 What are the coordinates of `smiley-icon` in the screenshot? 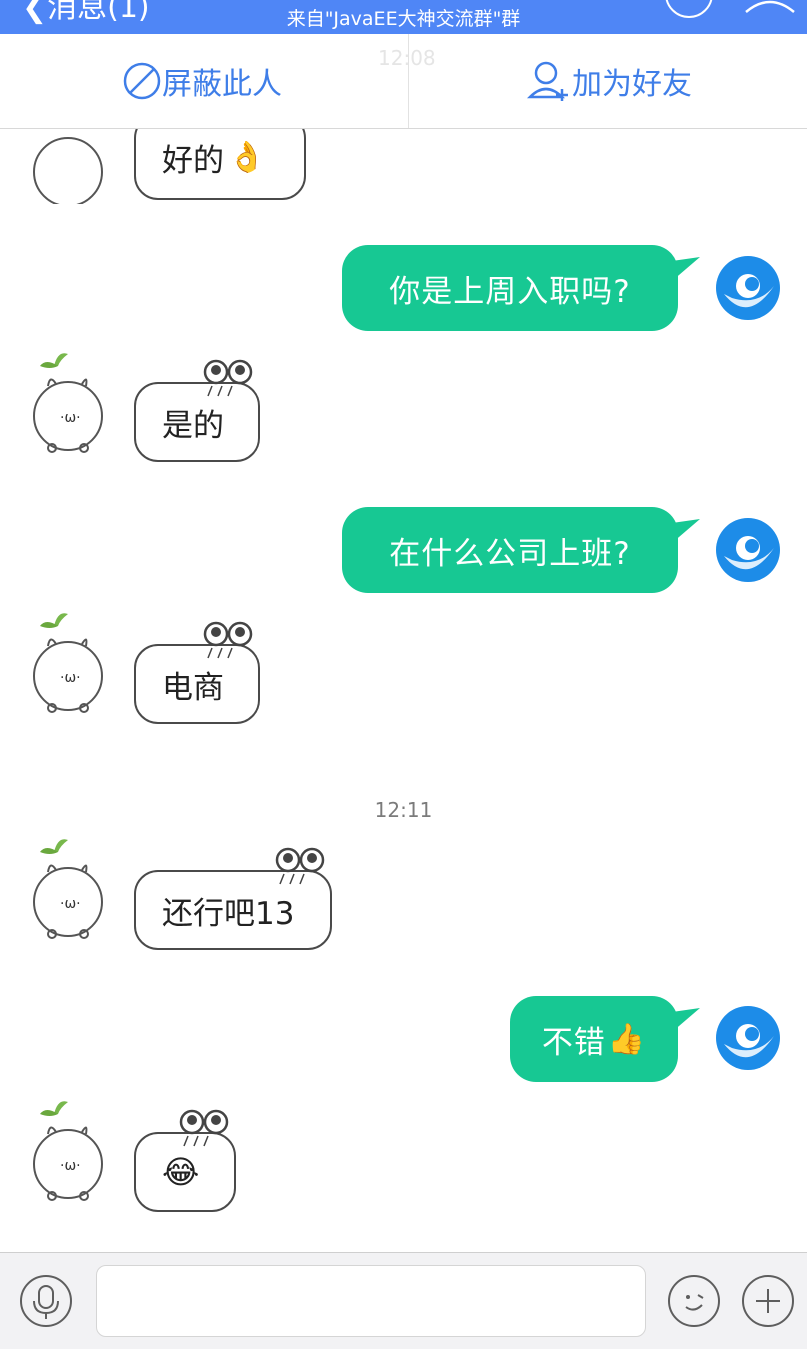 It's located at (694, 1302).